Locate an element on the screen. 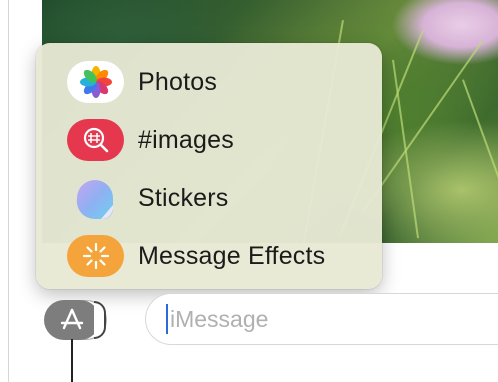 This screenshot has width=498, height=382. menu-item-photos: Photos is located at coordinates (209, 82).